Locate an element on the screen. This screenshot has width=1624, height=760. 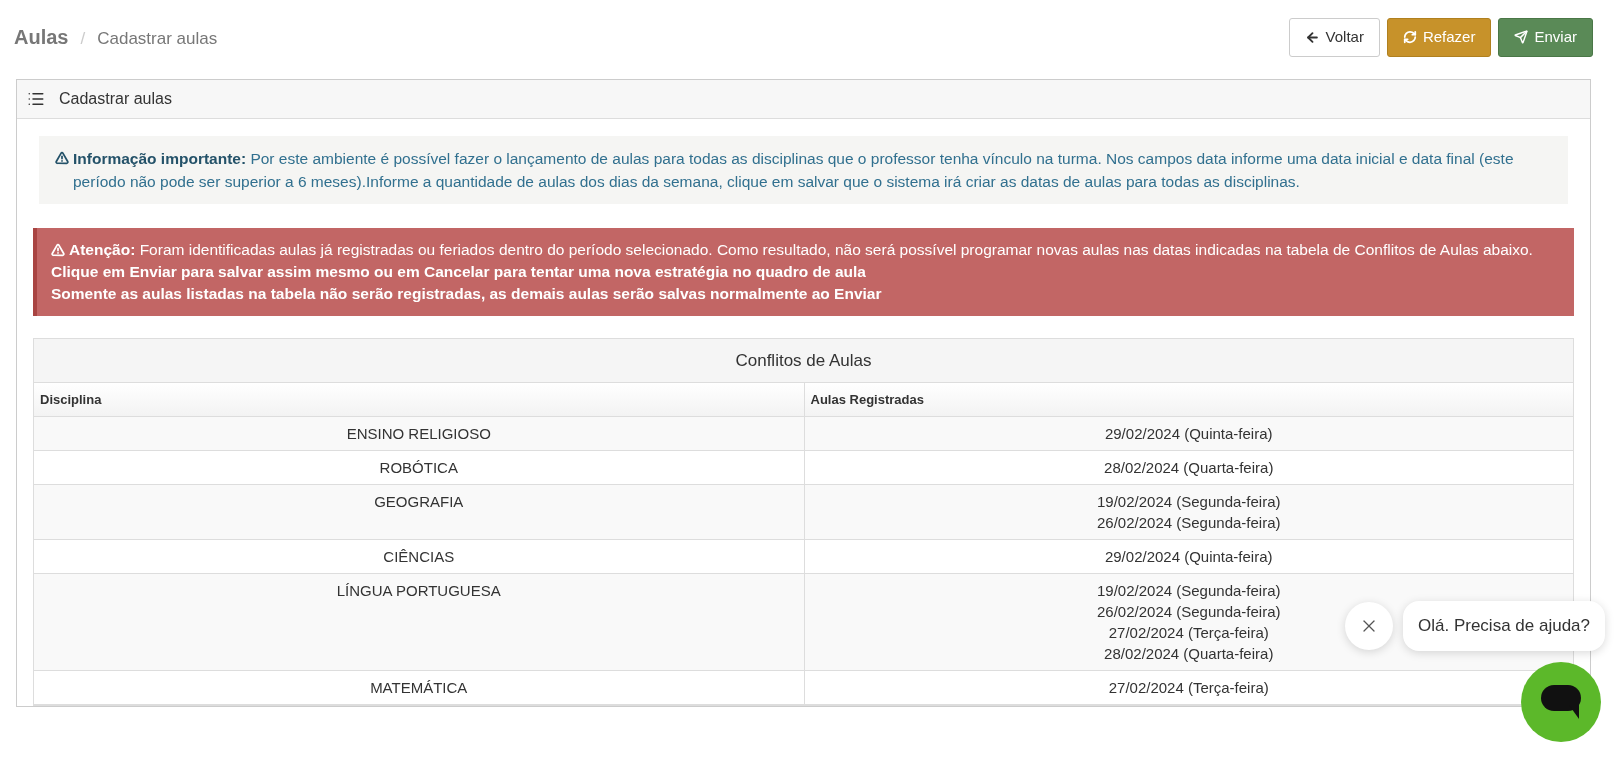
table-cell-text: LÍNGUA PORTUGUESA is located at coordinates (418, 591).